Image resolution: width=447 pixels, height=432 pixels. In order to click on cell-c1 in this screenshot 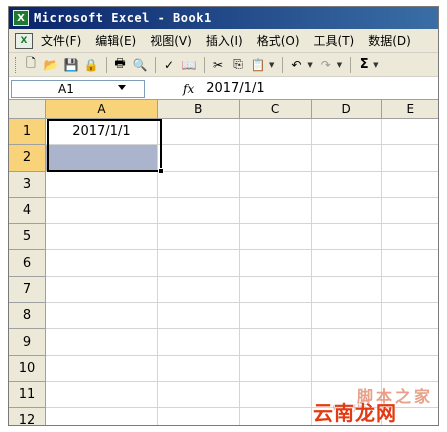, I will do `click(275, 132)`.